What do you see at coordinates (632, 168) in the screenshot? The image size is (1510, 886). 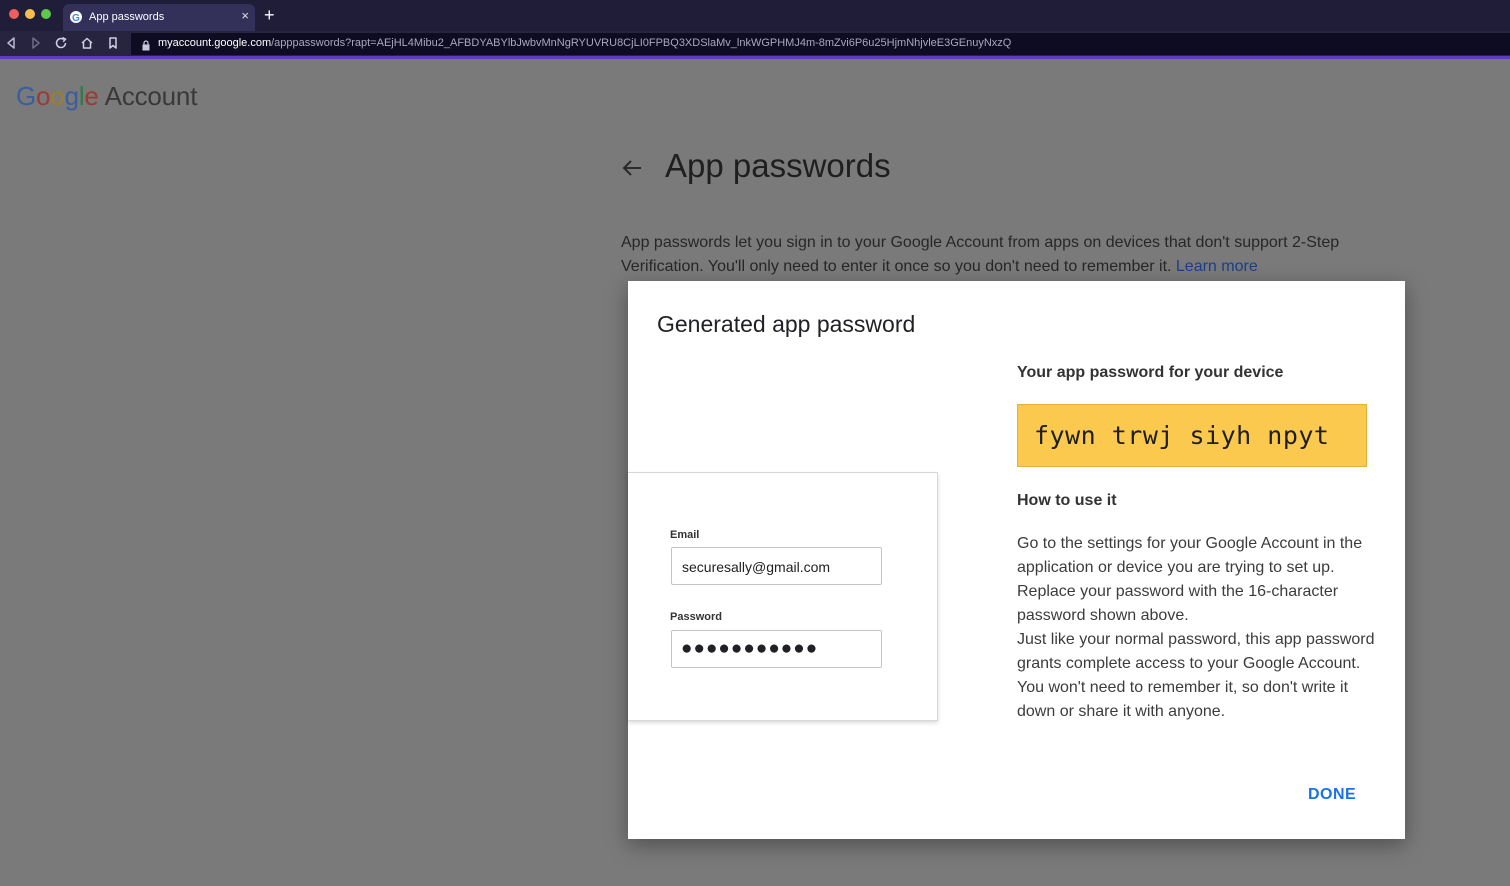 I see `back-arrow-icon` at bounding box center [632, 168].